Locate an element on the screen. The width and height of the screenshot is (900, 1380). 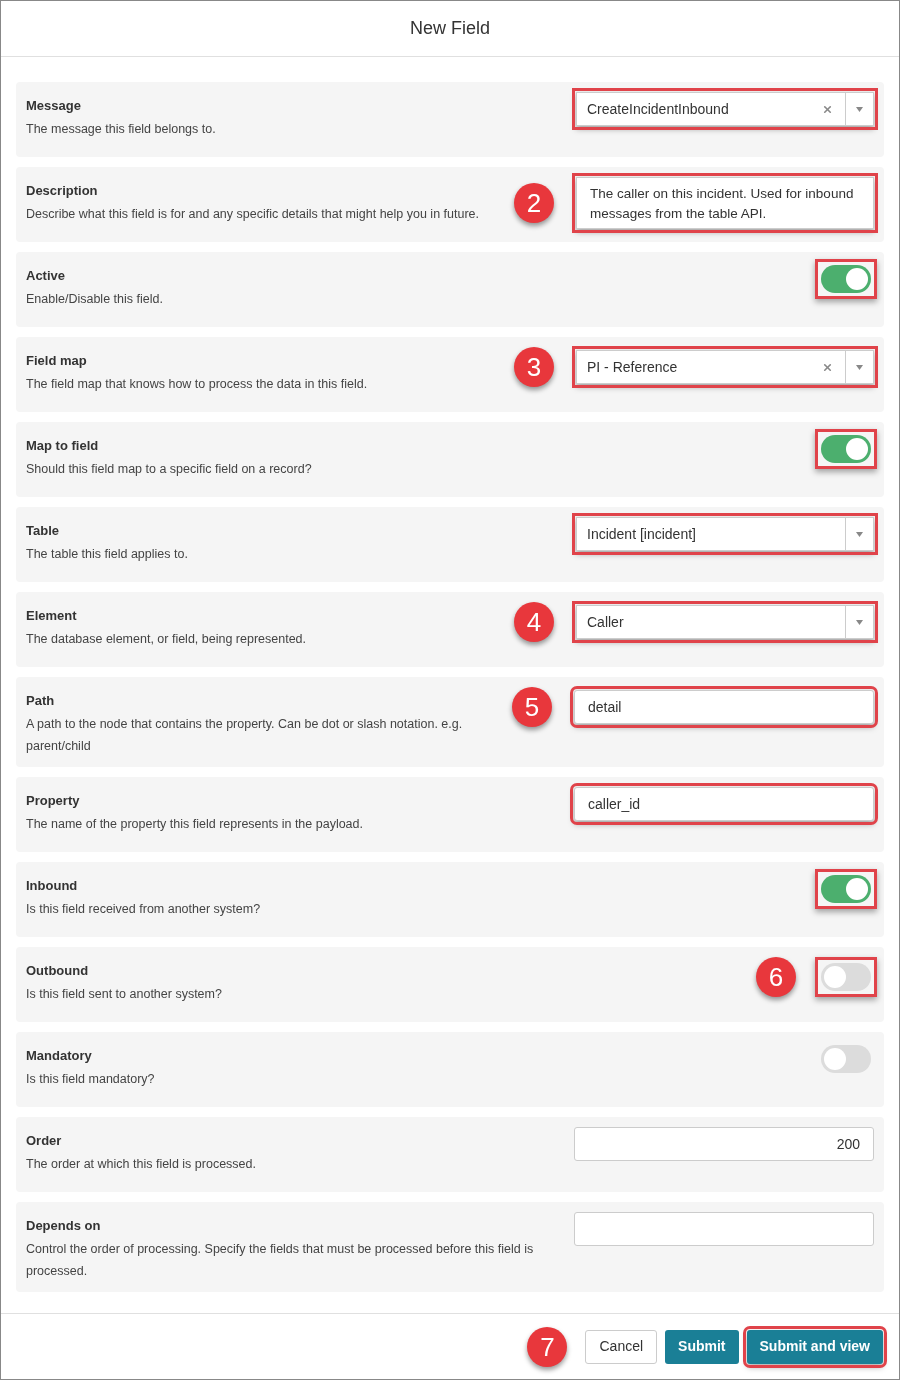
footer-button: Submit is located at coordinates (702, 1346).